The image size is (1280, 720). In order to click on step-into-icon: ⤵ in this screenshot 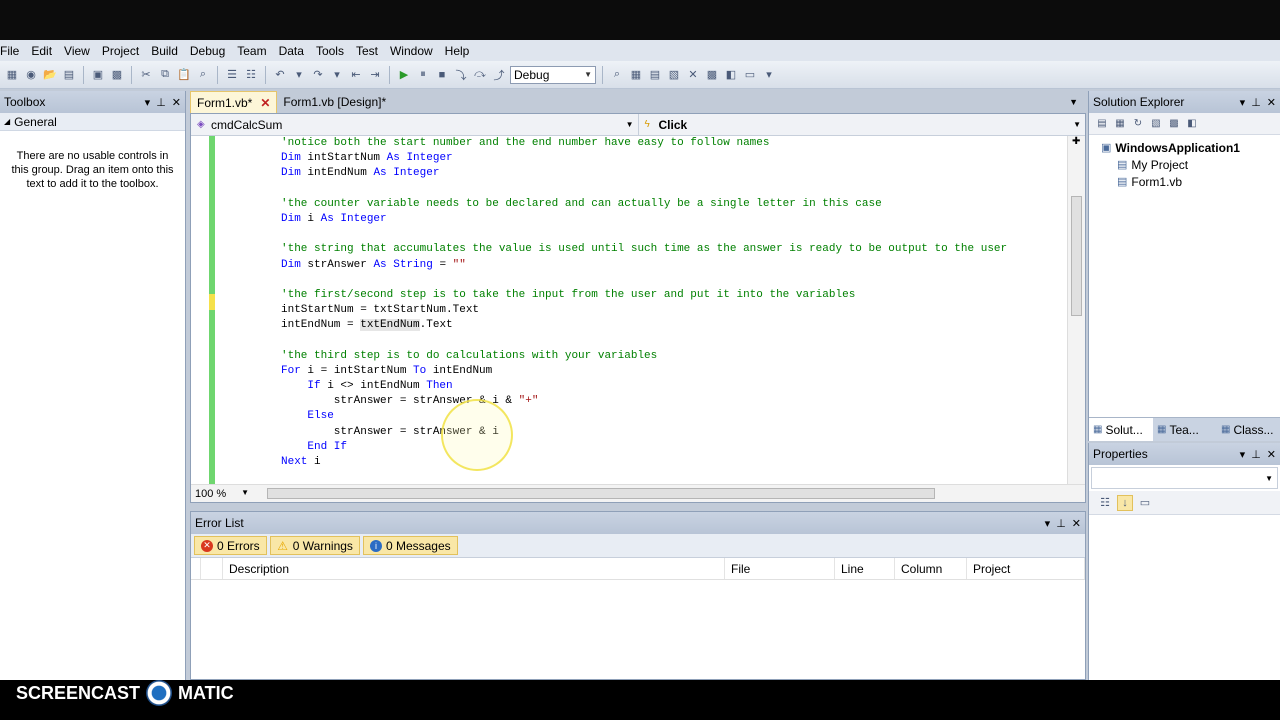, I will do `click(461, 75)`.